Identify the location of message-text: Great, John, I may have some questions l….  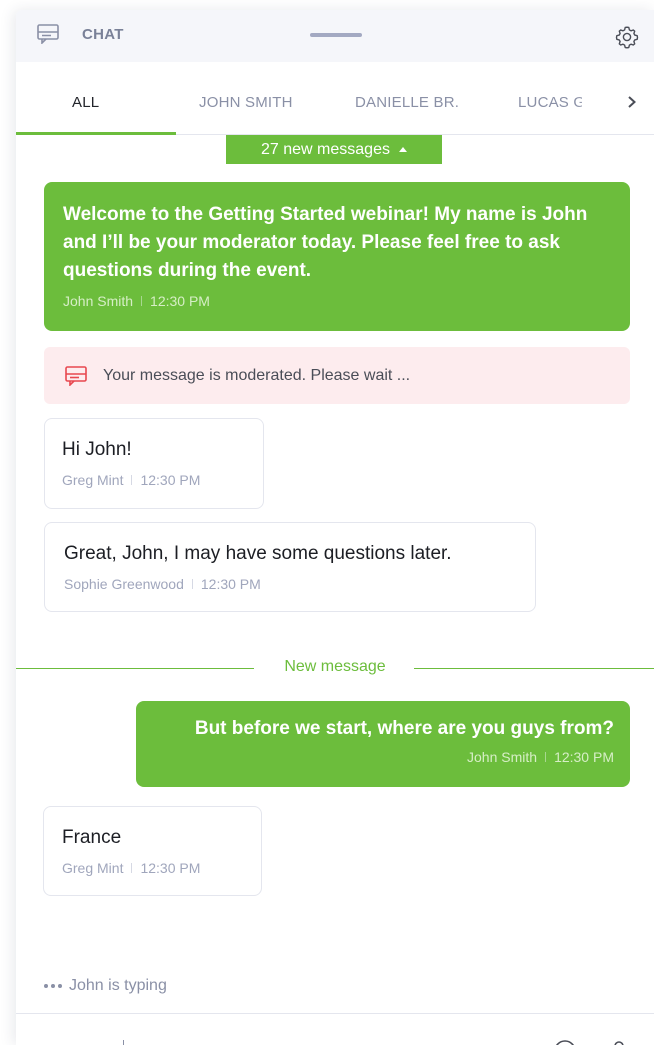
(258, 553).